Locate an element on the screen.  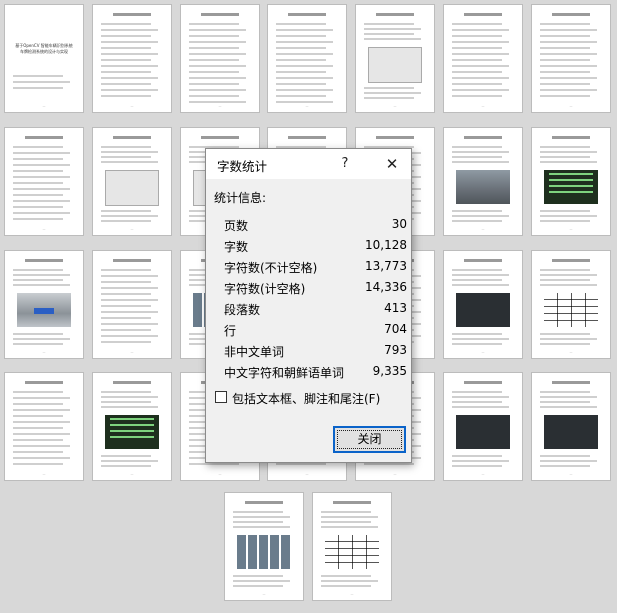
thumbnail-cover-title: 基于OpenCV 智能车辆识别系统 车牌检测系统的设计与实现 is located at coordinates (44, 48).